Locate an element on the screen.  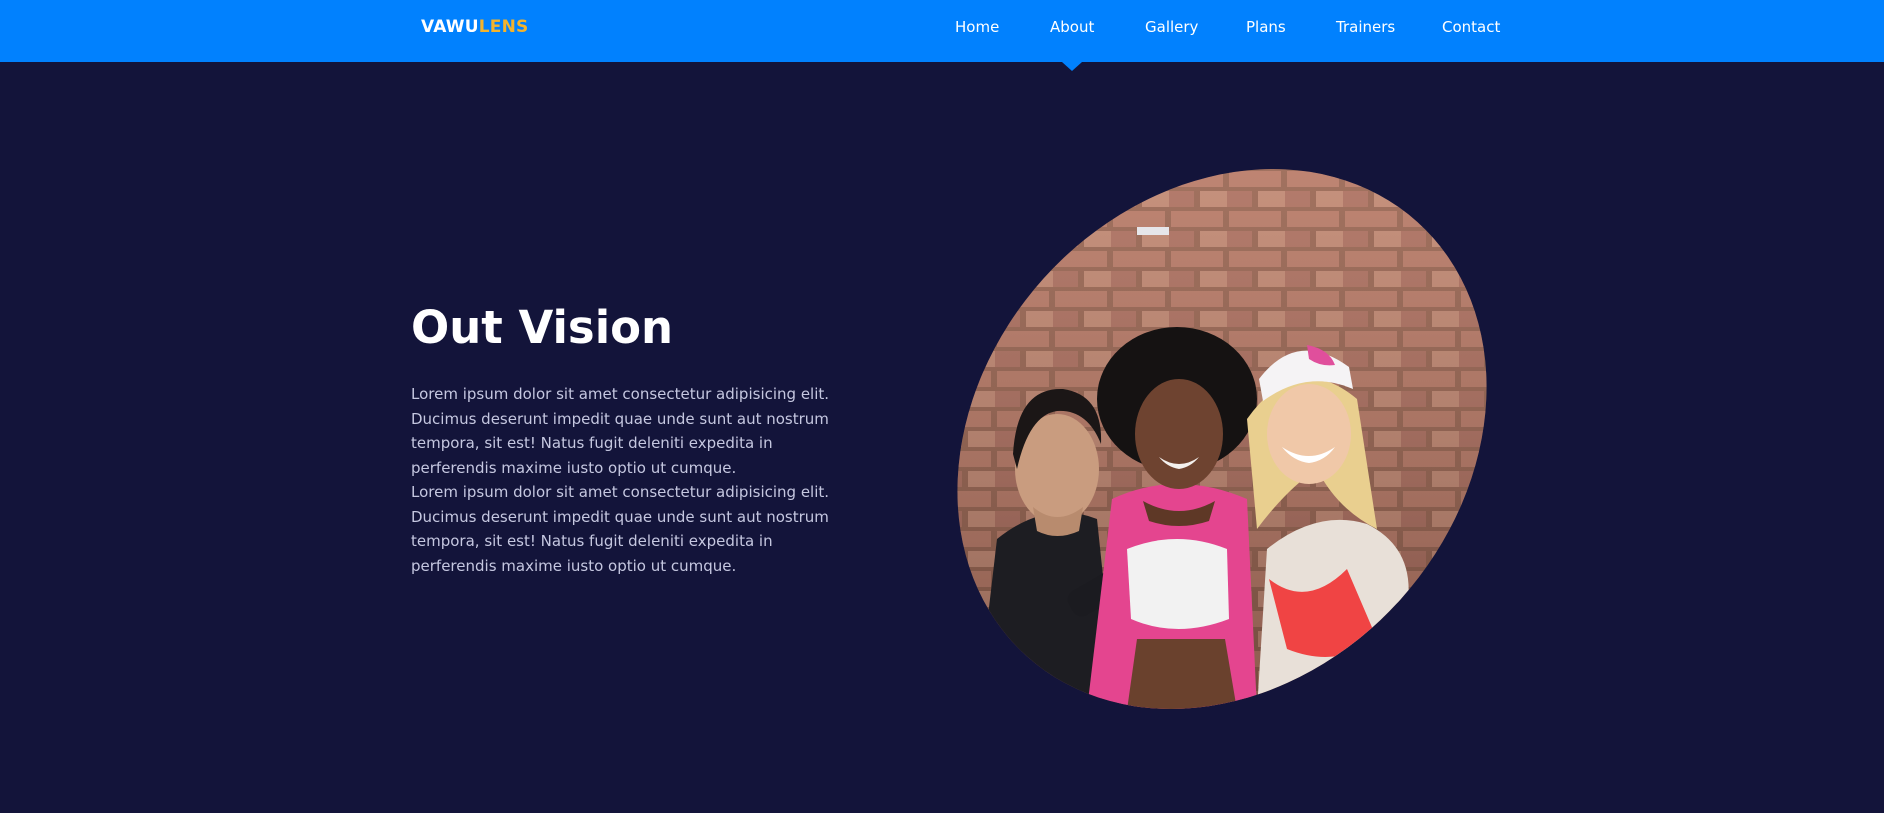
section-title: Out Vision is located at coordinates (542, 327).